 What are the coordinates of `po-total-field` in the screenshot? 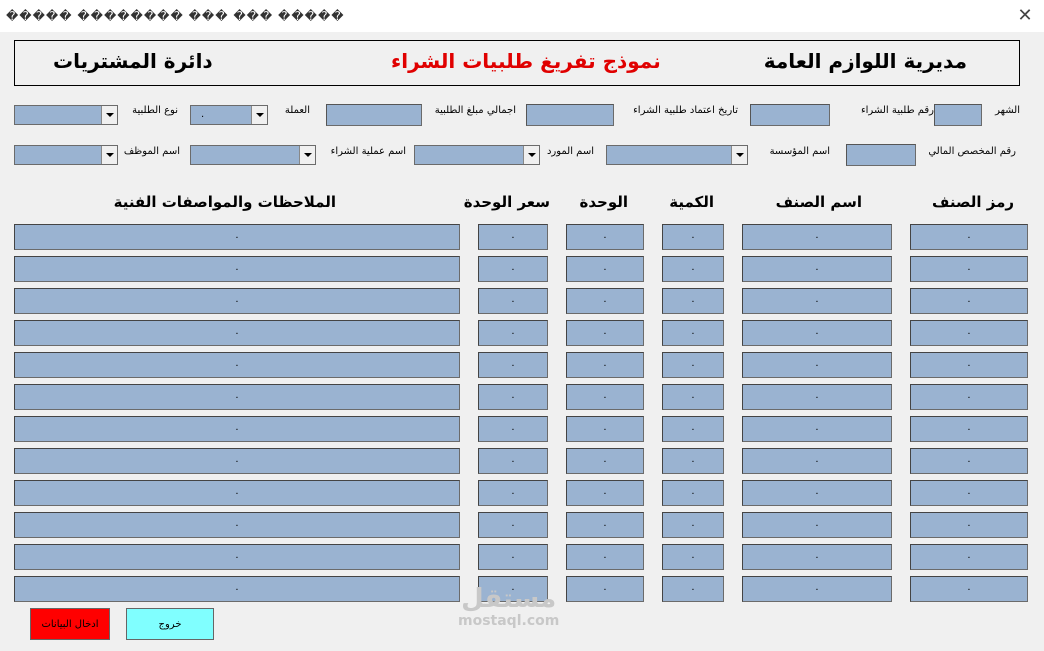 It's located at (374, 115).